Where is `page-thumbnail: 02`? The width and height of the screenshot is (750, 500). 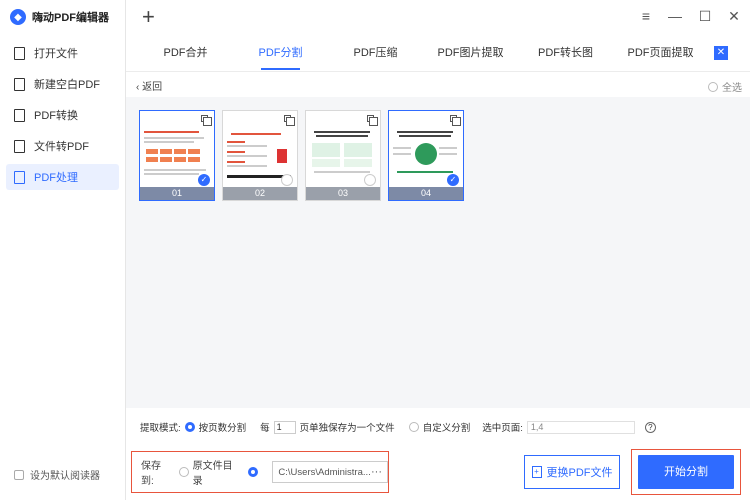 page-thumbnail: 02 is located at coordinates (260, 155).